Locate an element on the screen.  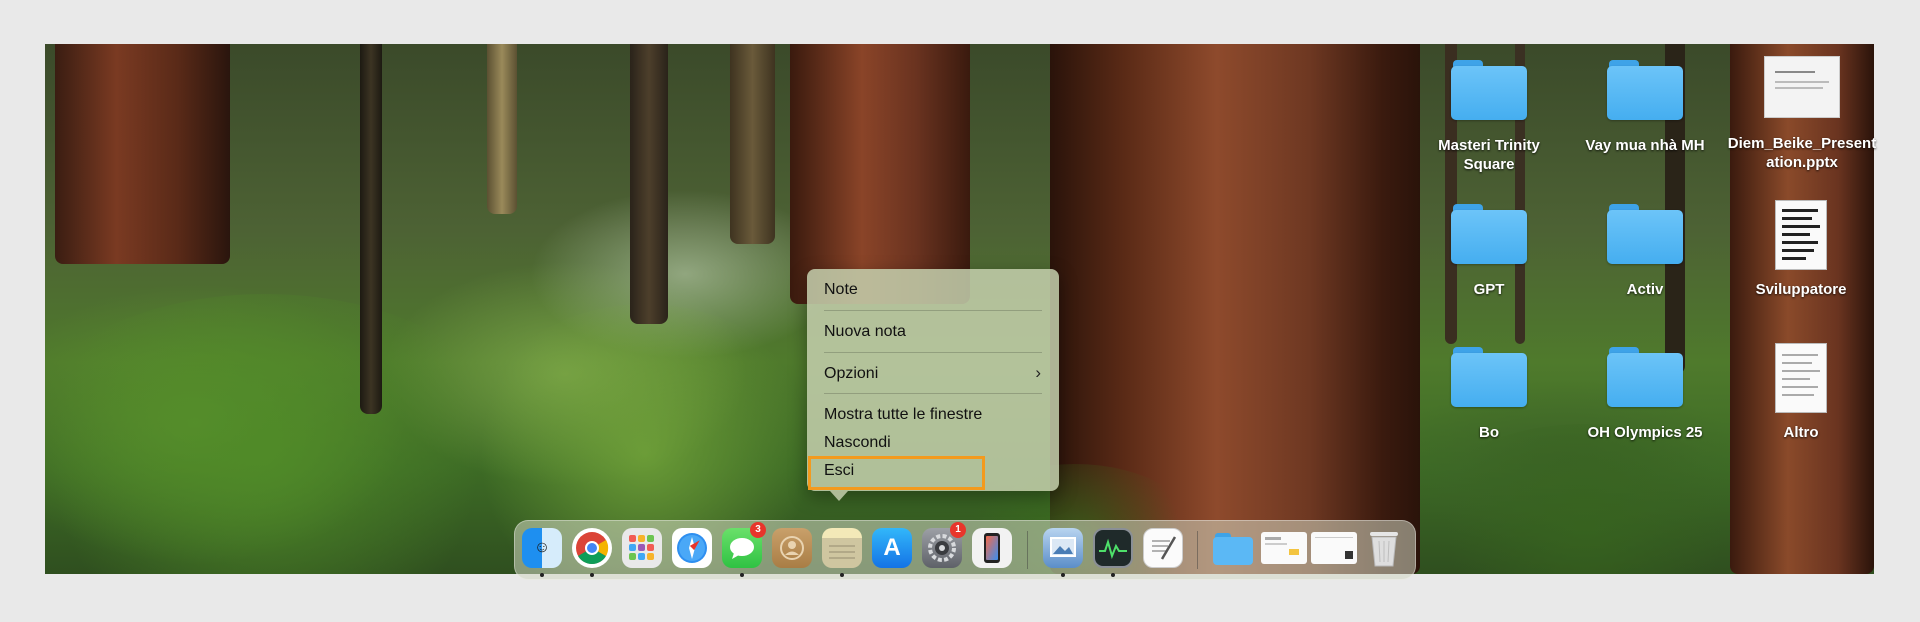
desktop-item-altro: Altro is located at coordinates (1801, 392).